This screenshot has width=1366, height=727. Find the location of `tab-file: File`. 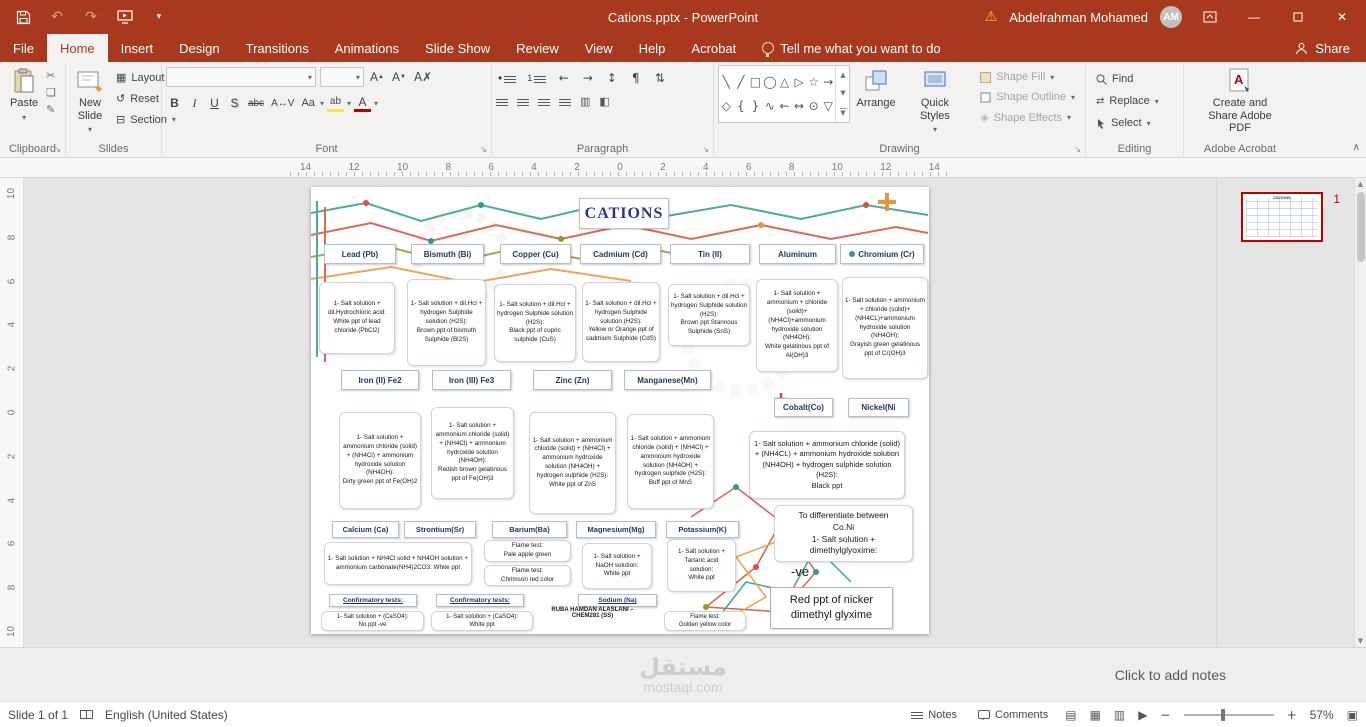

tab-file: File is located at coordinates (23, 48).